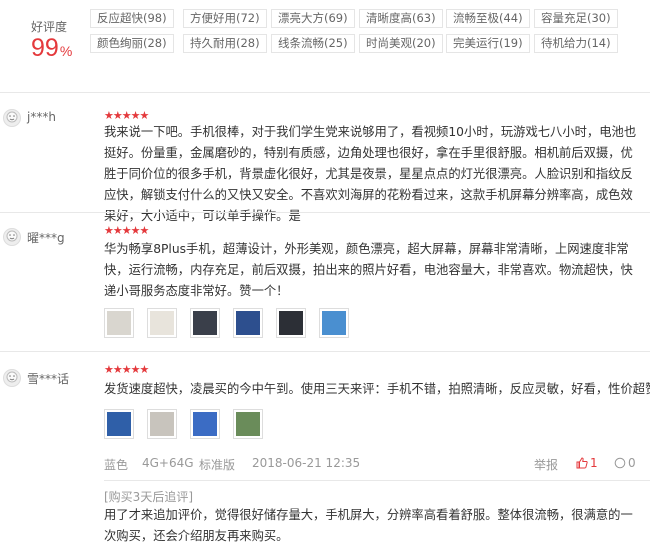  What do you see at coordinates (225, 18) in the screenshot?
I see `tag-item: 方便好用(72)` at bounding box center [225, 18].